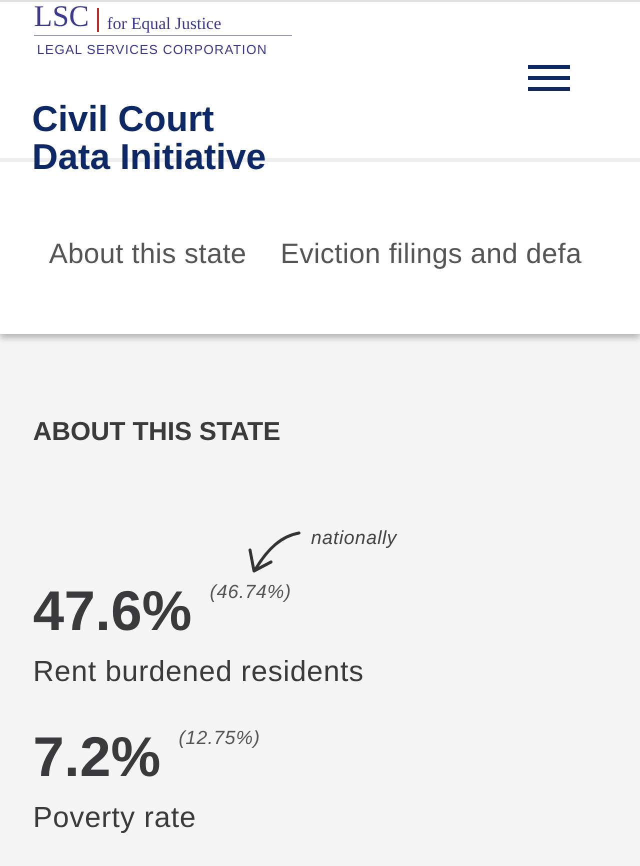 The image size is (640, 866). I want to click on logo-name: LEGAL SERVICES CORPORATION, so click(152, 50).